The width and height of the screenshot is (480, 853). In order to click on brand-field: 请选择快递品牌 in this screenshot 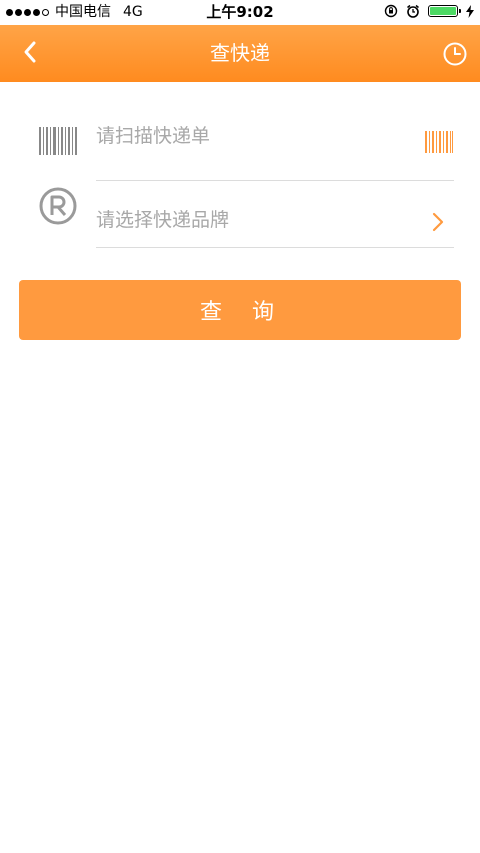, I will do `click(275, 210)`.